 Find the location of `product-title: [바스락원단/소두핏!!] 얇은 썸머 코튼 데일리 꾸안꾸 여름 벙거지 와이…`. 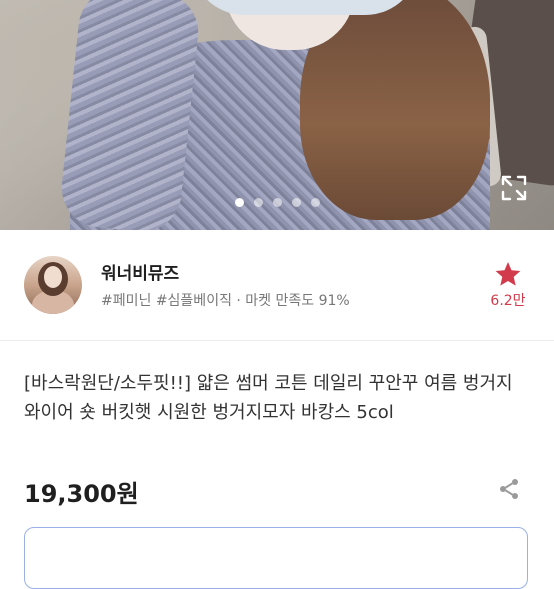

product-title: [바스락원단/소두핏!!] 얇은 썸머 코튼 데일리 꾸안꾸 여름 벙거지 와이… is located at coordinates (268, 398).